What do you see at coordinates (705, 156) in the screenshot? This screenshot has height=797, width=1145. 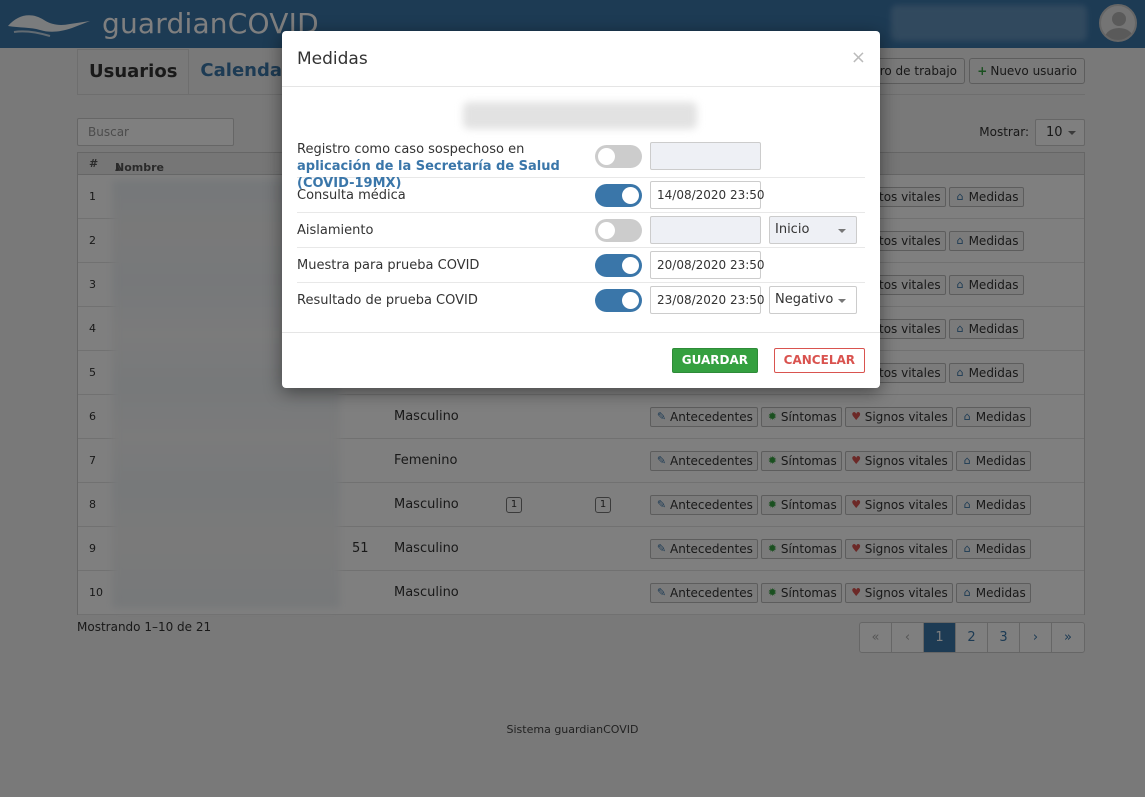 I see `date-input-registro` at bounding box center [705, 156].